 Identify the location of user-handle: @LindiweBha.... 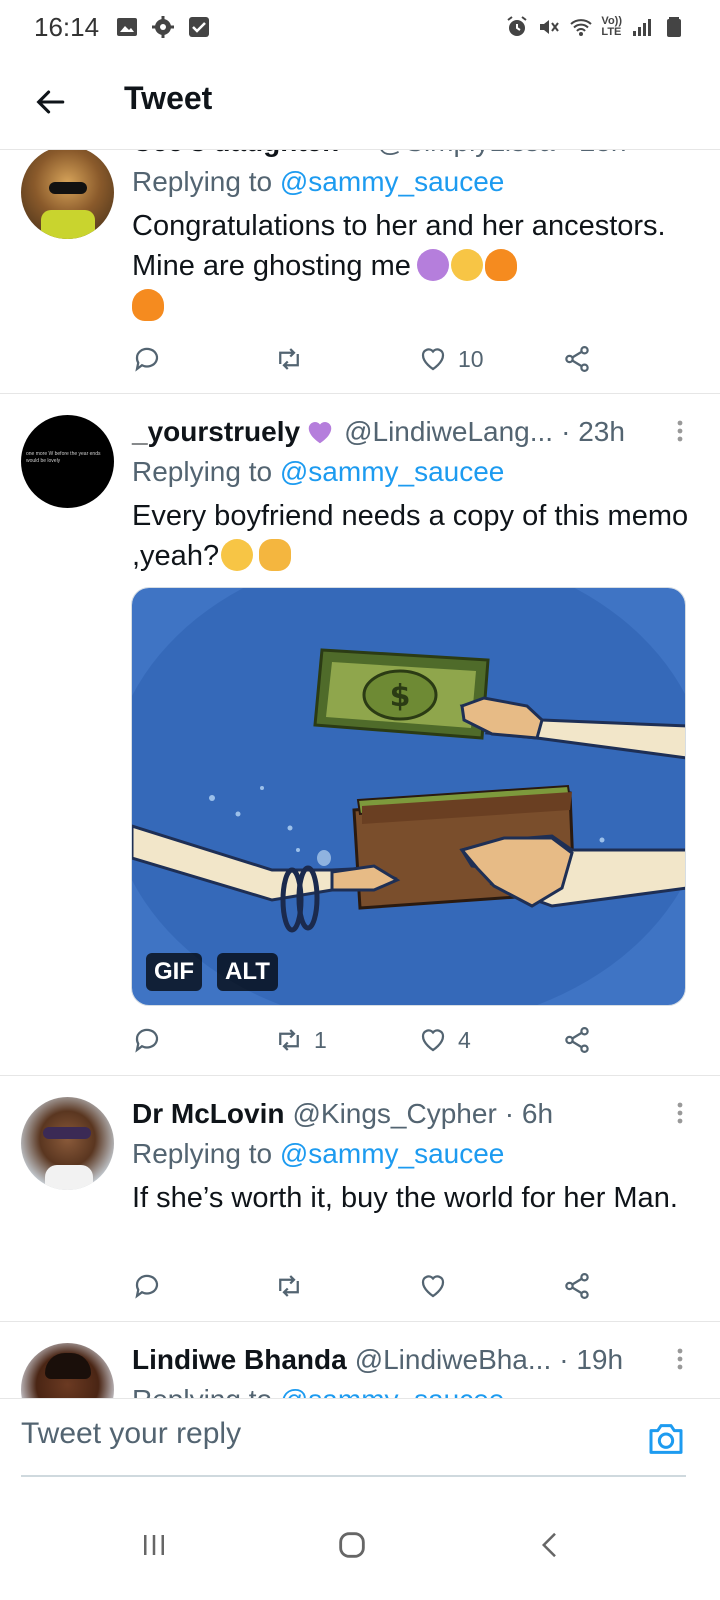
(453, 1360).